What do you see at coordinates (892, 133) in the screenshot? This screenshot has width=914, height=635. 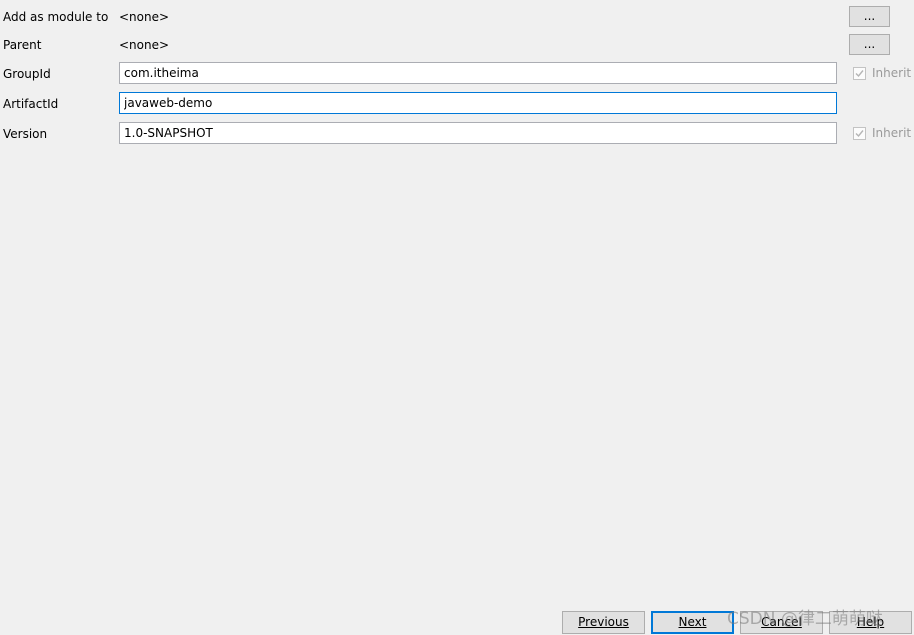 I see `version-inherit-label: Inherit` at bounding box center [892, 133].